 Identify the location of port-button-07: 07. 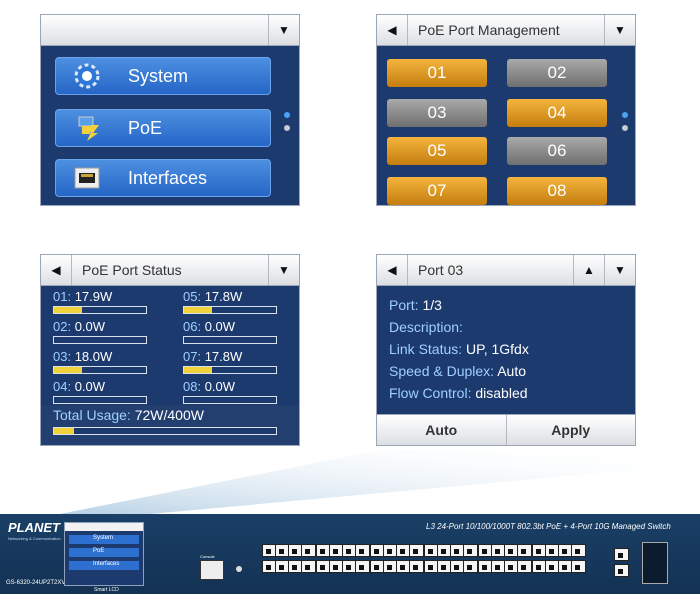
(437, 191).